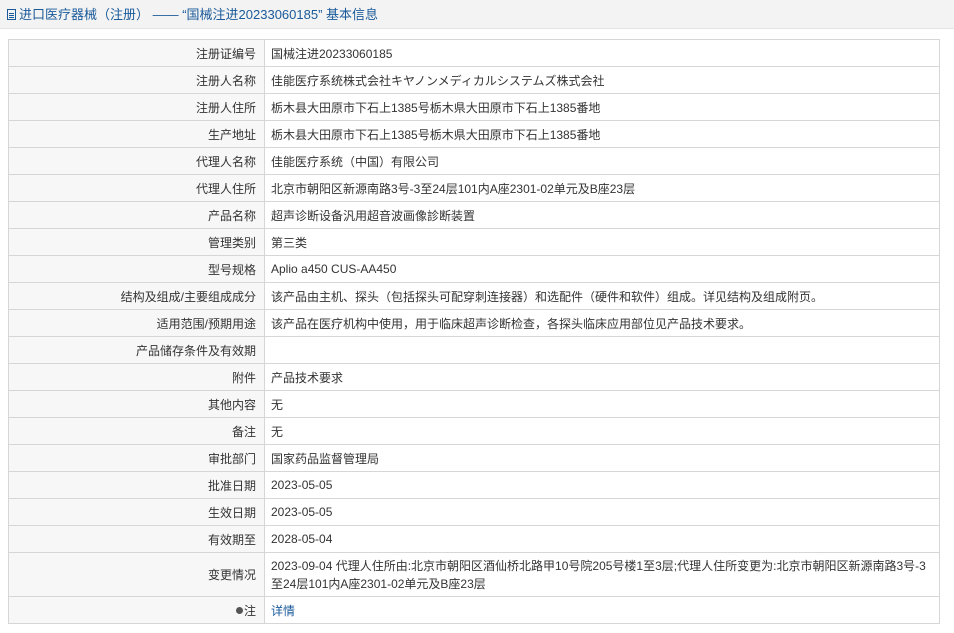 The image size is (954, 633). What do you see at coordinates (602, 215) in the screenshot?
I see `row-value: 超声诊断设备汎用超音波画像診断装置` at bounding box center [602, 215].